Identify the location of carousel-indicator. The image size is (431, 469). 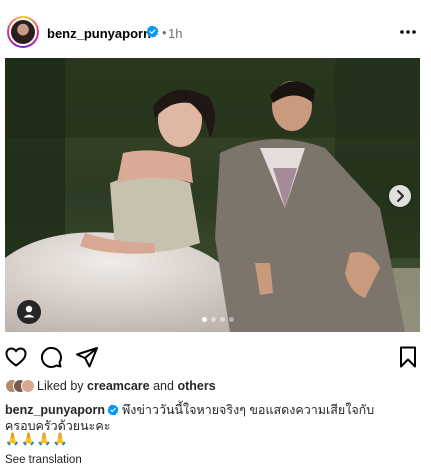
(218, 319).